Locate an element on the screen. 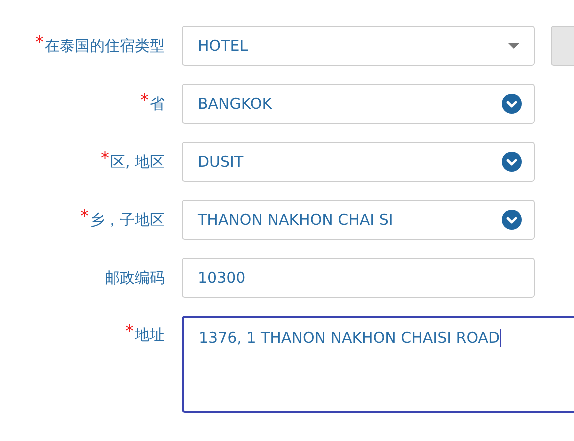  field-label: 在泰国的住宿类型 is located at coordinates (105, 46).